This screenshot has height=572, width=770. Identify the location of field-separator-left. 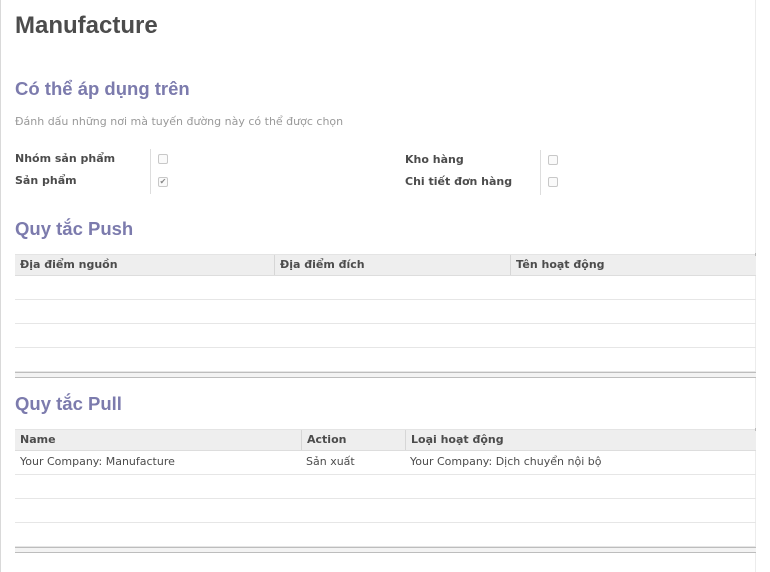
(150, 171).